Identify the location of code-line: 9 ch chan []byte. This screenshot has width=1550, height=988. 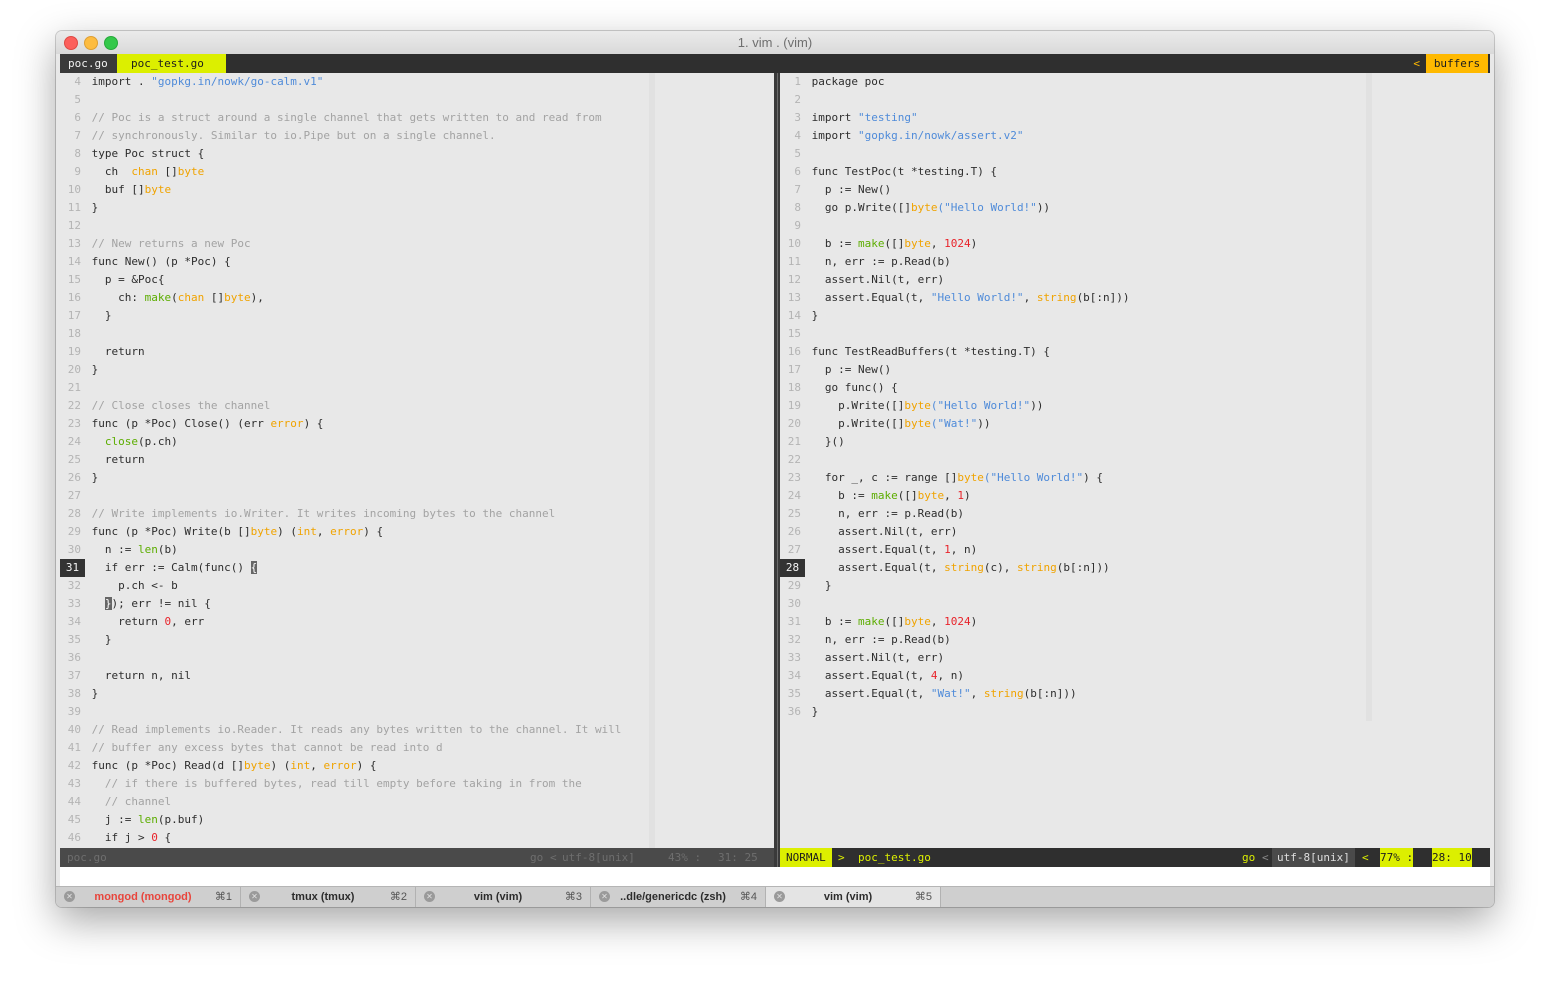
(340, 172).